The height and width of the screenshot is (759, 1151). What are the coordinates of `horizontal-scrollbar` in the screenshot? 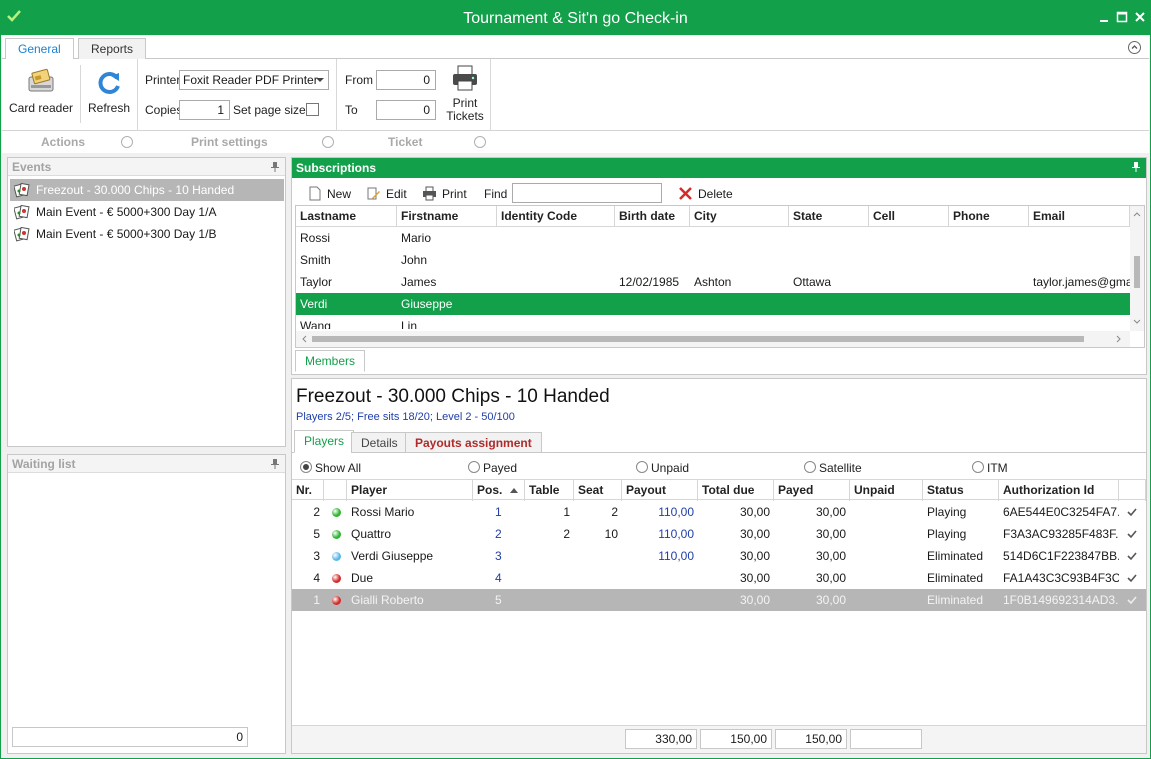 It's located at (713, 339).